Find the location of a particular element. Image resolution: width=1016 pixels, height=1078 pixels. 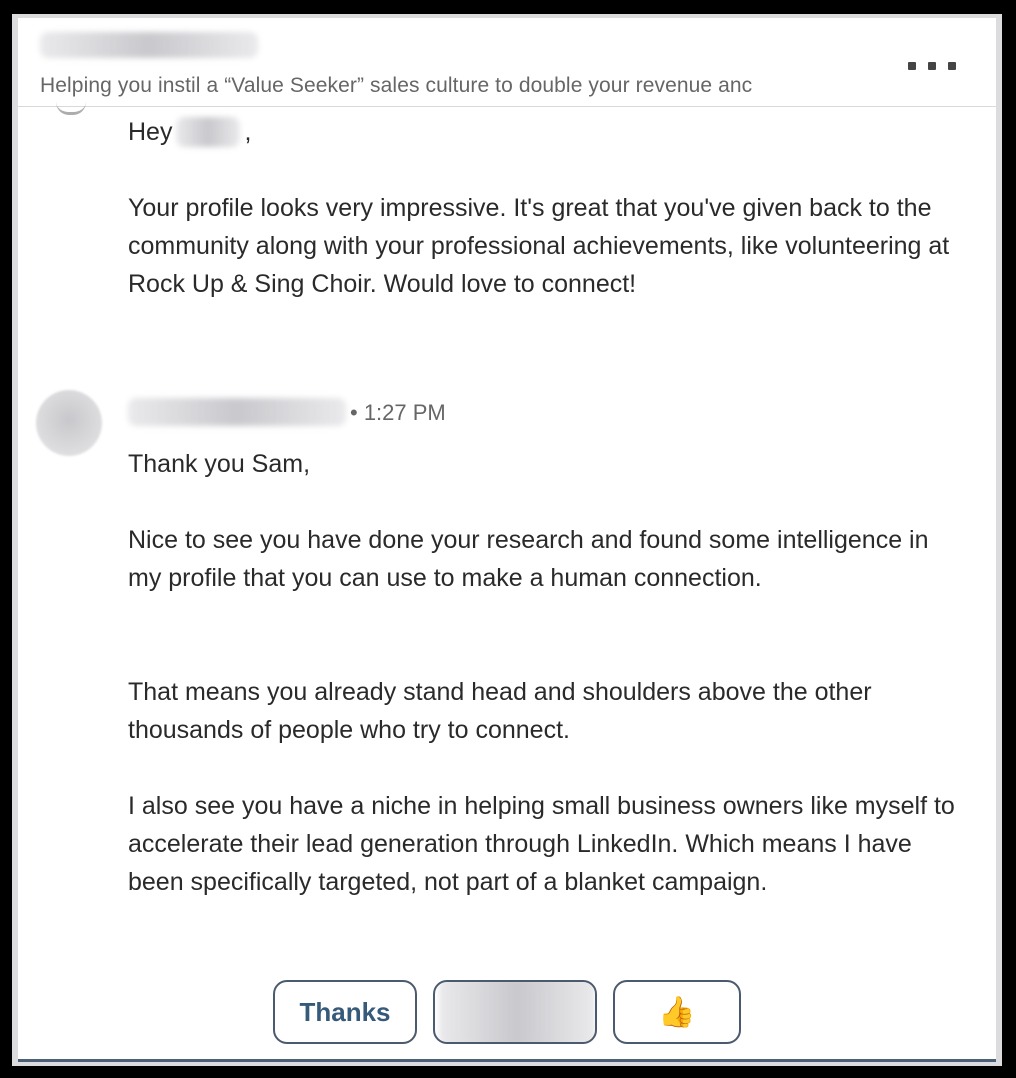

thumbs-up-icon: 👍 is located at coordinates (677, 1012).